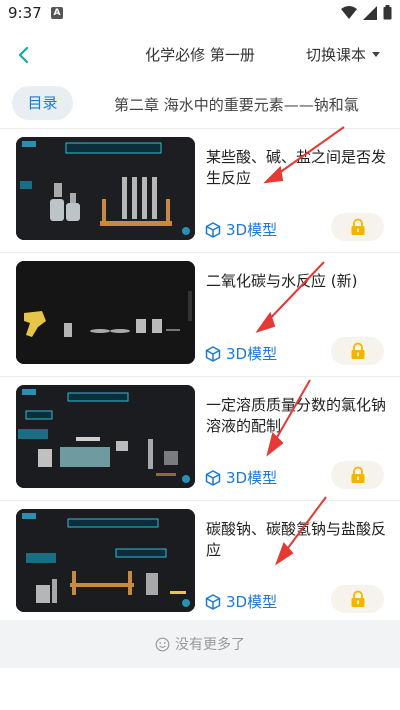 The height and width of the screenshot is (710, 400). I want to click on caret-down-icon, so click(376, 54).